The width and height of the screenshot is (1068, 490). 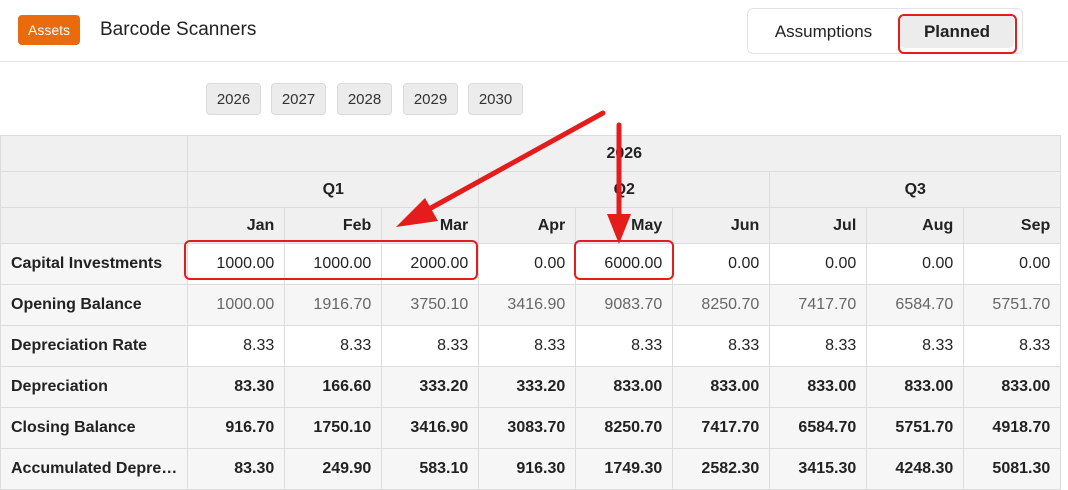 I want to click on table-cell: 9083.70, so click(x=624, y=305).